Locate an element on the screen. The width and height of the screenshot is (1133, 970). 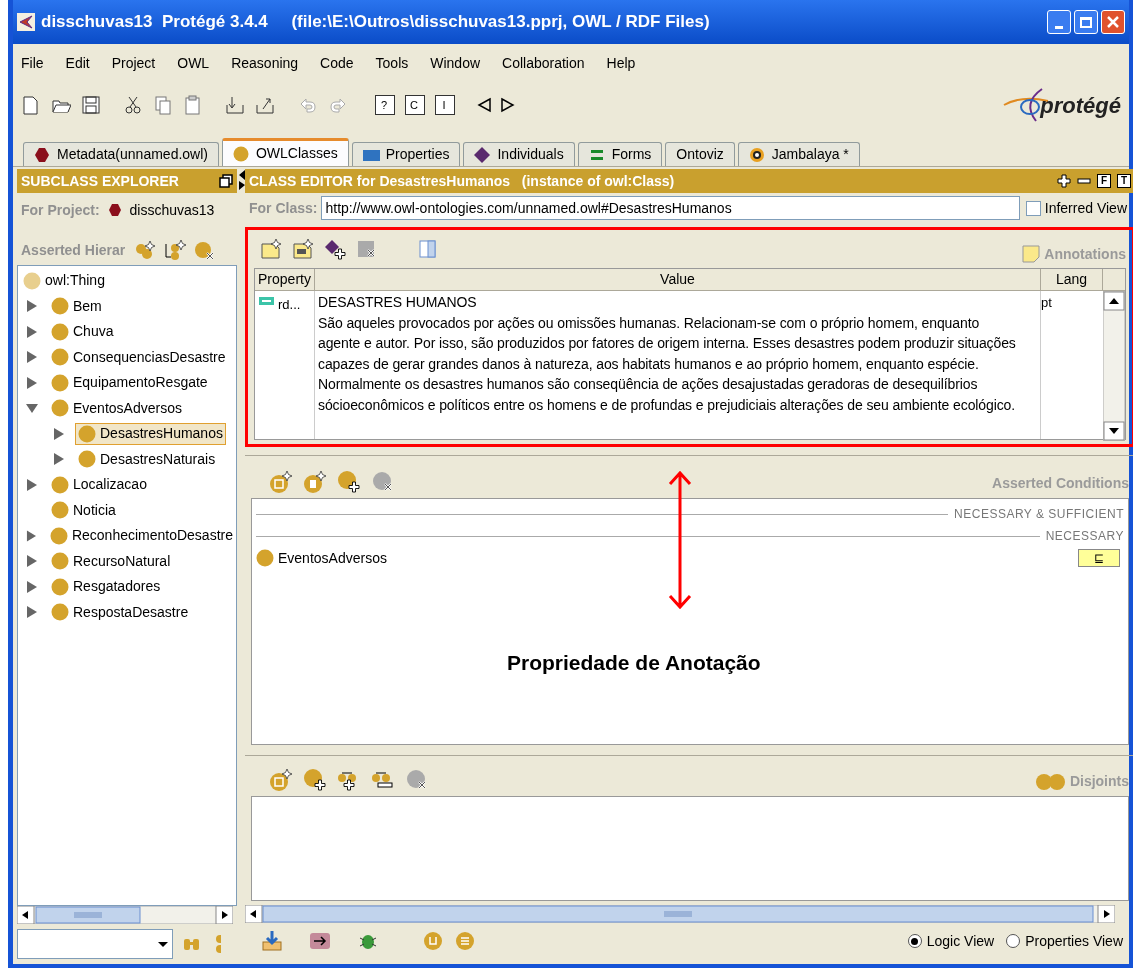
tree-item: ConsequenciasDesastre is located at coordinates (138, 357).